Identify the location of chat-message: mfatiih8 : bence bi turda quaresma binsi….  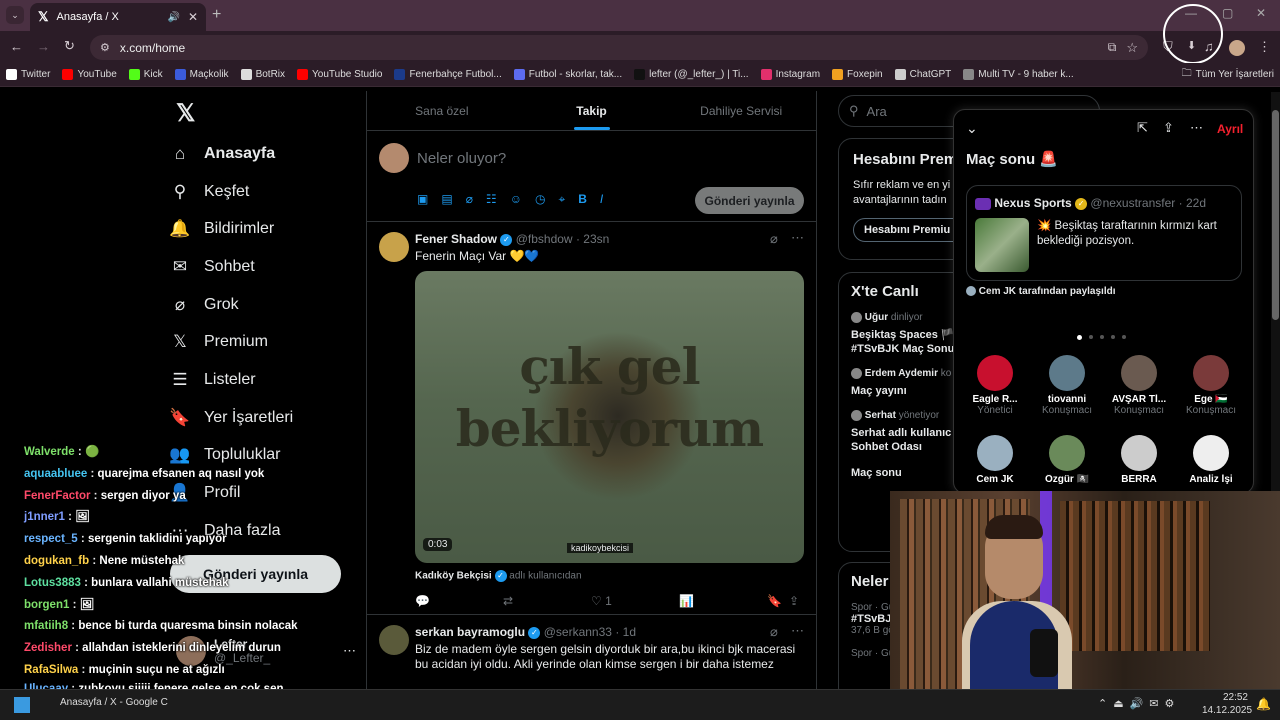
(161, 626).